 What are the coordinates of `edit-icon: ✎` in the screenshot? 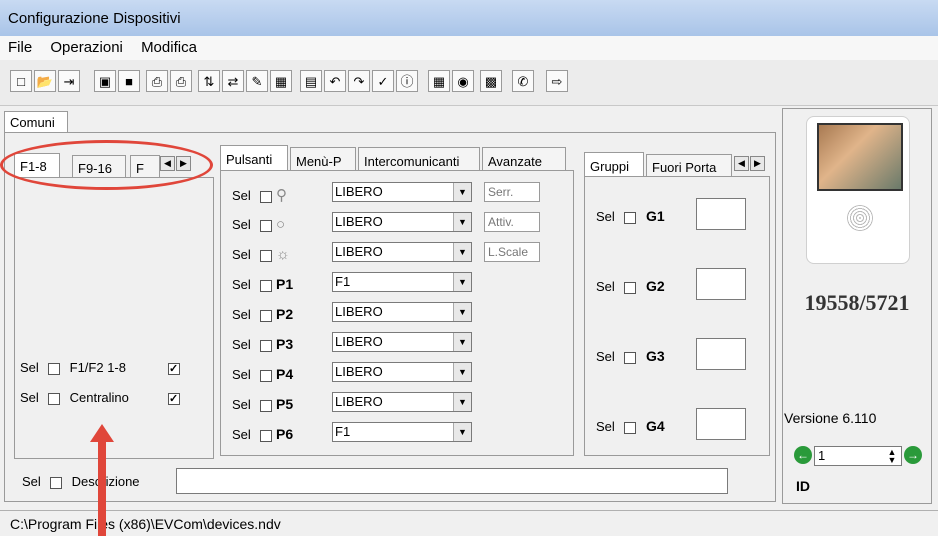 It's located at (257, 81).